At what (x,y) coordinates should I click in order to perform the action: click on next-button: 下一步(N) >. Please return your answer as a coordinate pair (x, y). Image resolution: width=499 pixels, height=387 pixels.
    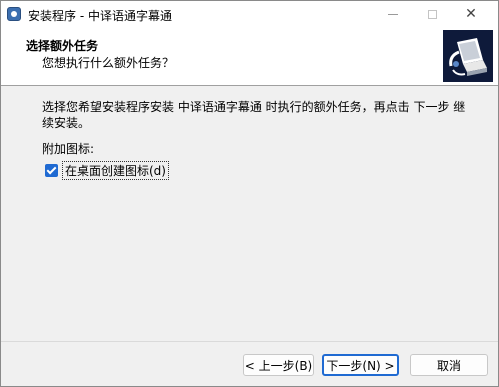
    Looking at the image, I should click on (360, 365).